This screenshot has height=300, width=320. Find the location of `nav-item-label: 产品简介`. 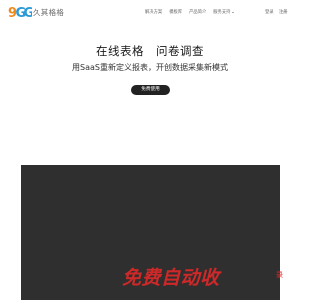

nav-item-label: 产品简介 is located at coordinates (198, 12).